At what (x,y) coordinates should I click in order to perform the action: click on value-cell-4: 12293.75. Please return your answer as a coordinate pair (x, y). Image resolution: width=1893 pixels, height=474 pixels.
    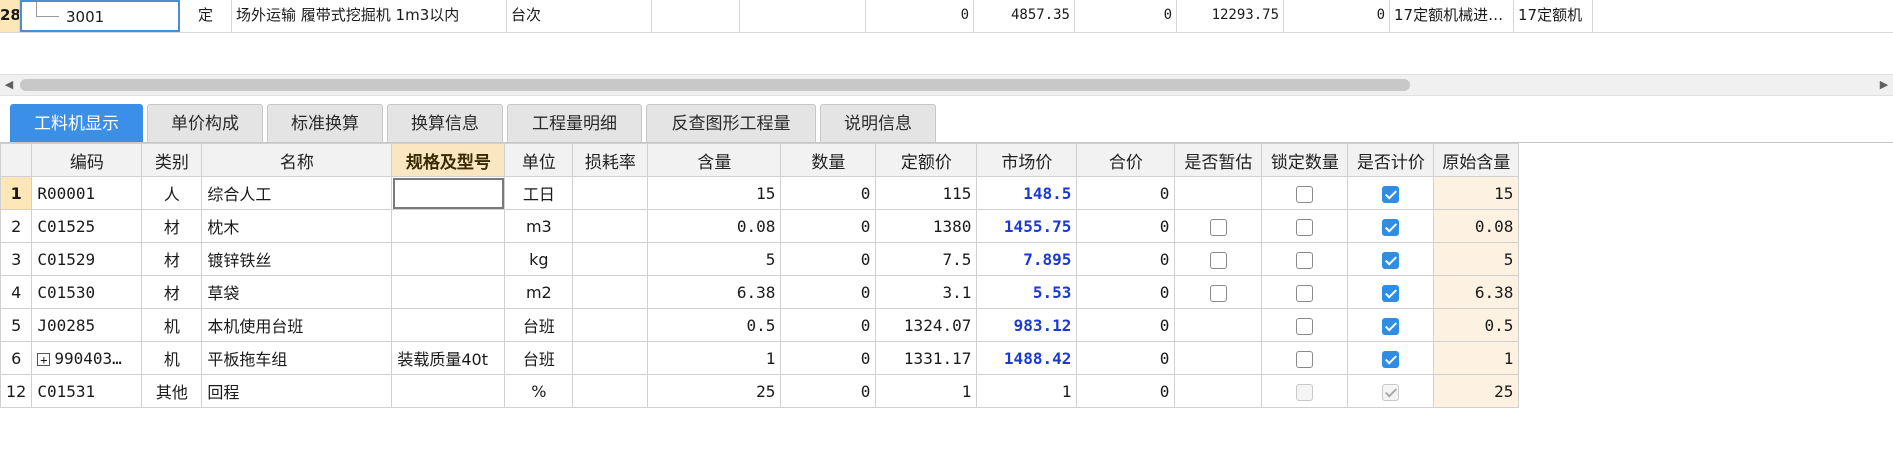
    Looking at the image, I should click on (1230, 16).